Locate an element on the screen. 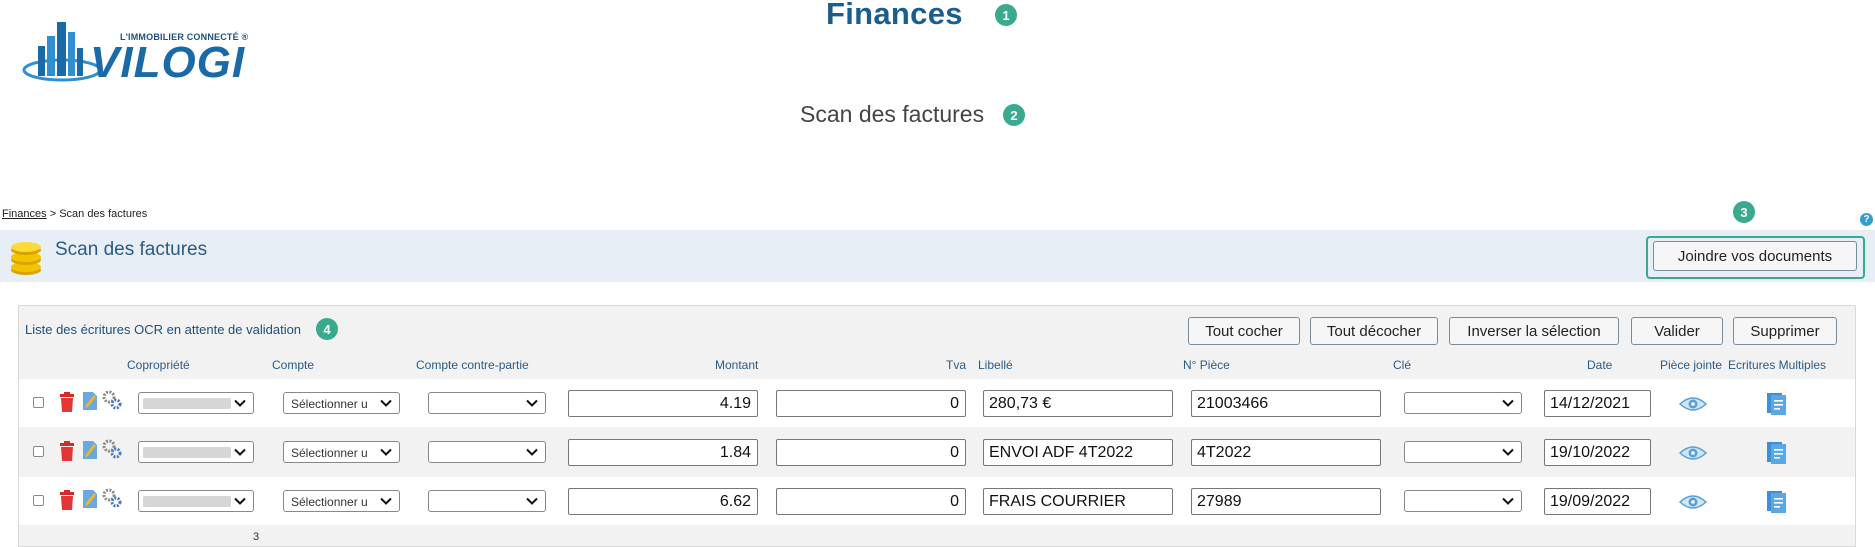 This screenshot has width=1875, height=547. date-input: 19/09/2022 is located at coordinates (1597, 501).